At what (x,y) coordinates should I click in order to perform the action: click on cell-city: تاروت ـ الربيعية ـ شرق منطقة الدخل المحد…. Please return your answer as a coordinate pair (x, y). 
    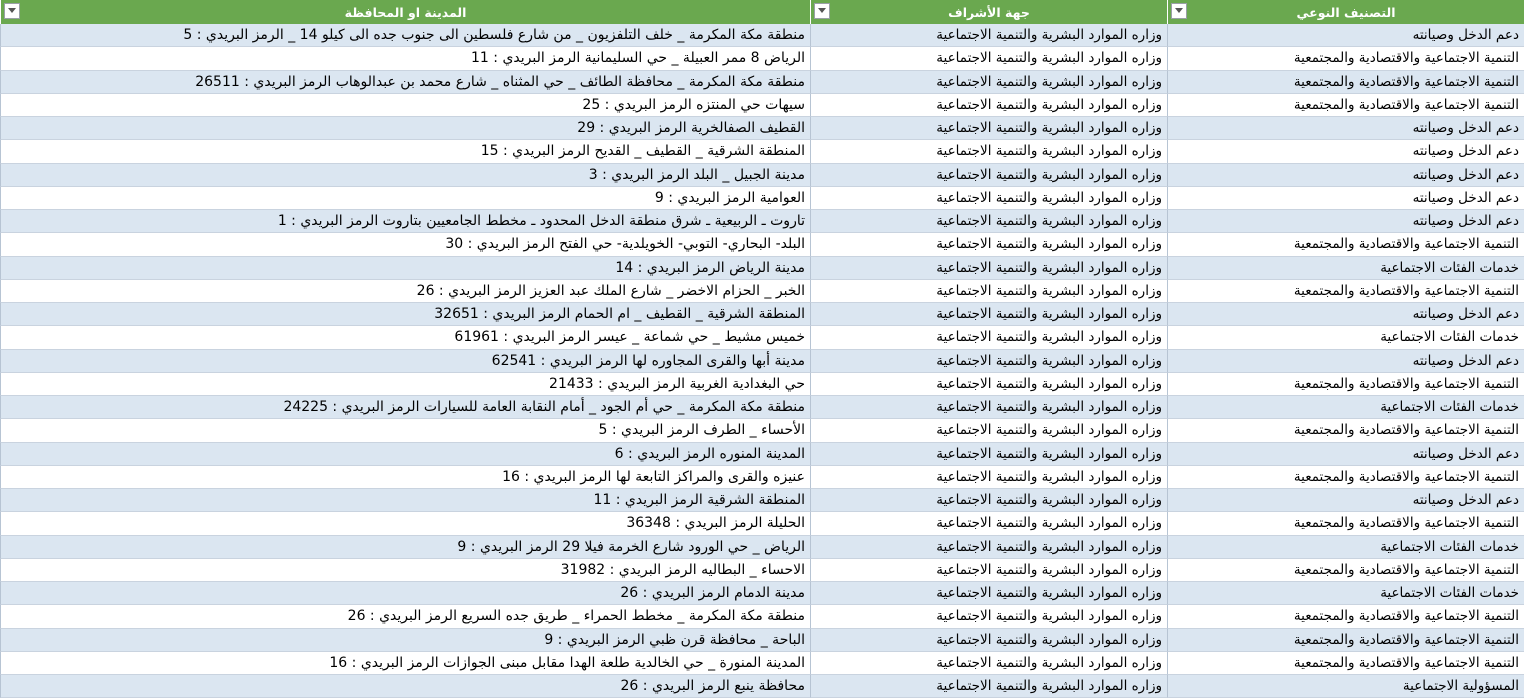
    Looking at the image, I should click on (405, 222).